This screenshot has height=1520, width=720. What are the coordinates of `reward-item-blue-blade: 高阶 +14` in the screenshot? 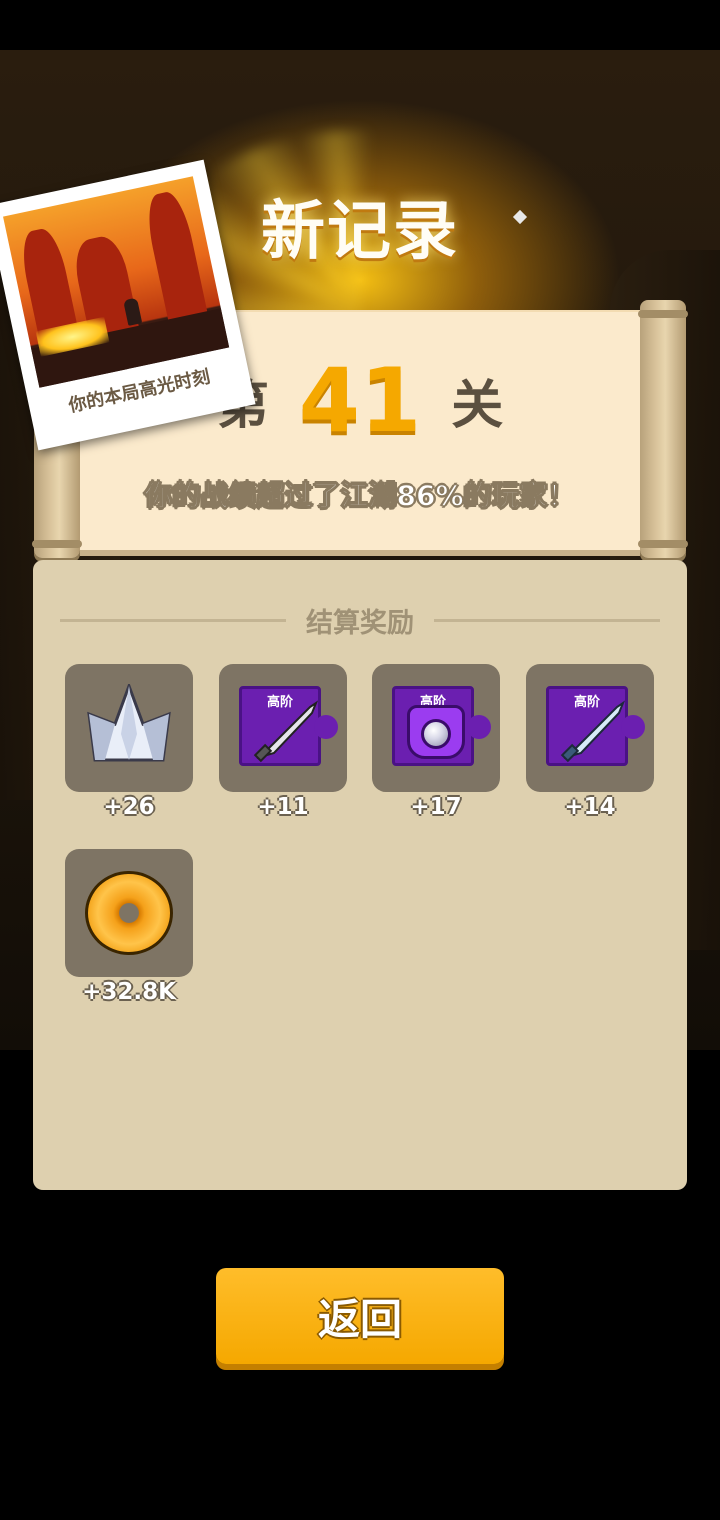 It's located at (591, 744).